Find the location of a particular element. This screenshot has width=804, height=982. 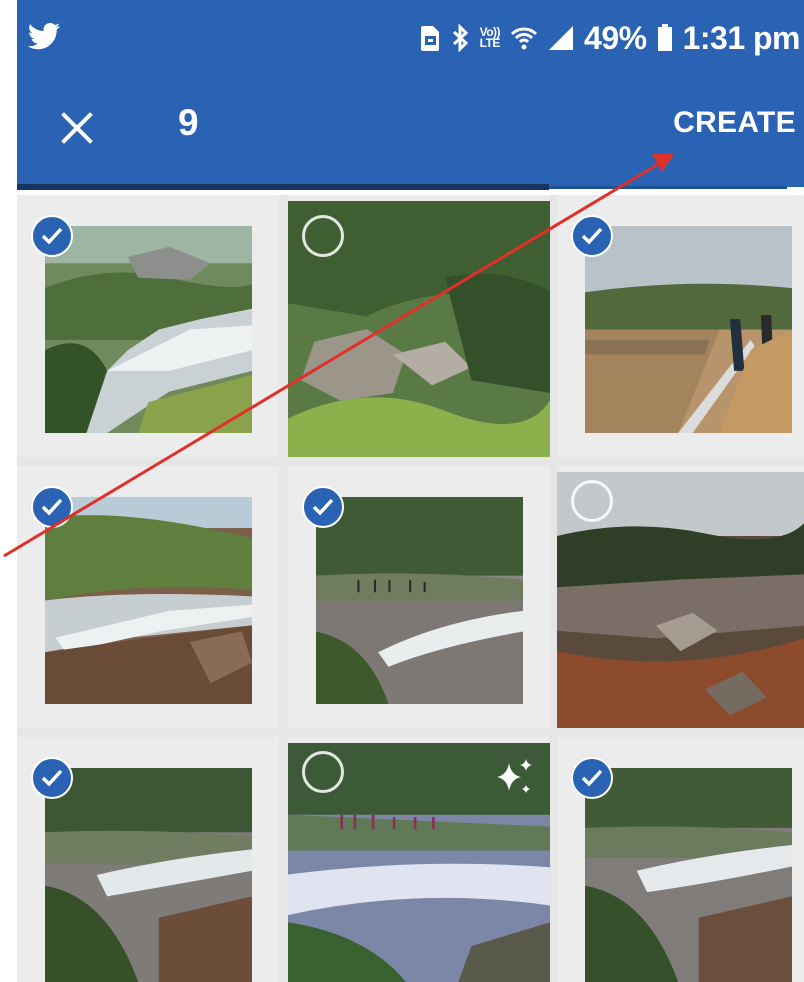

selected-count: 9 is located at coordinates (188, 122).